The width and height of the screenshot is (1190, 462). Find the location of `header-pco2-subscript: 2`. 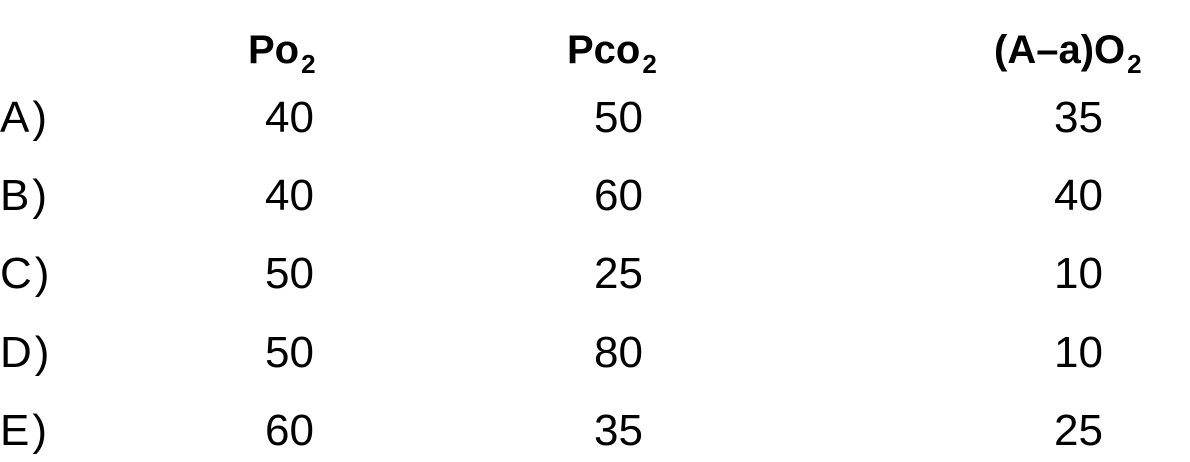

header-pco2-subscript: 2 is located at coordinates (649, 64).